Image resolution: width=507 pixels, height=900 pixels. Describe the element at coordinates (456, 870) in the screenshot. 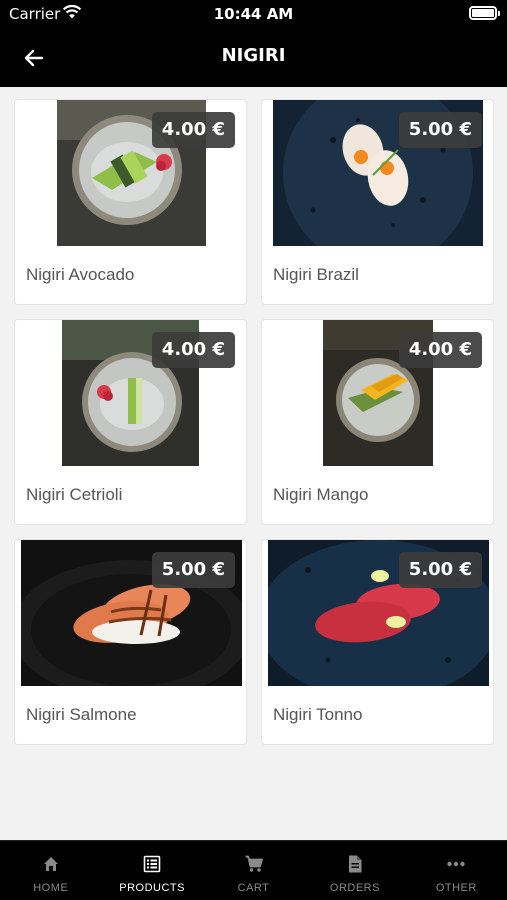

I see `tab-other: OTHER` at that location.